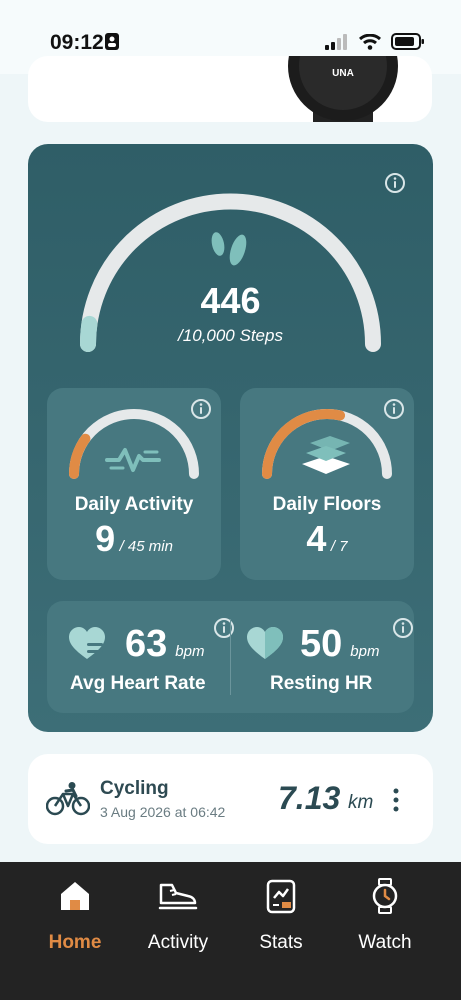 This screenshot has height=1000, width=461. What do you see at coordinates (309, 798) in the screenshot?
I see `activity-distance: 7.13` at bounding box center [309, 798].